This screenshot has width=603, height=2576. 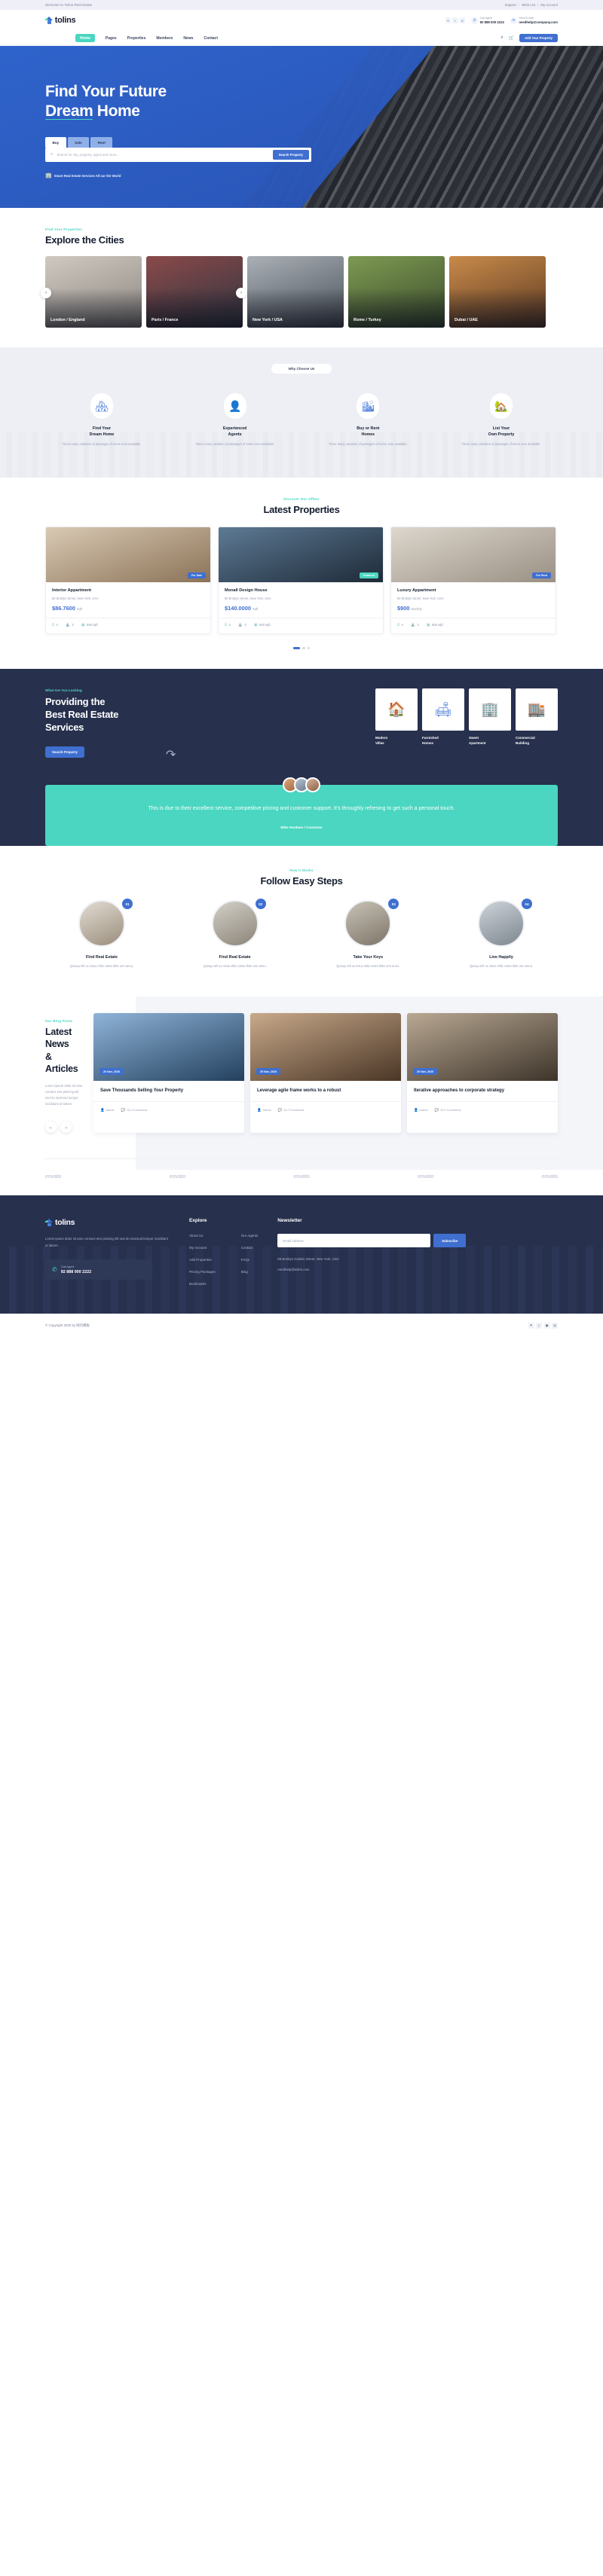 I want to click on nav-item-pages: Pages, so click(x=112, y=38).